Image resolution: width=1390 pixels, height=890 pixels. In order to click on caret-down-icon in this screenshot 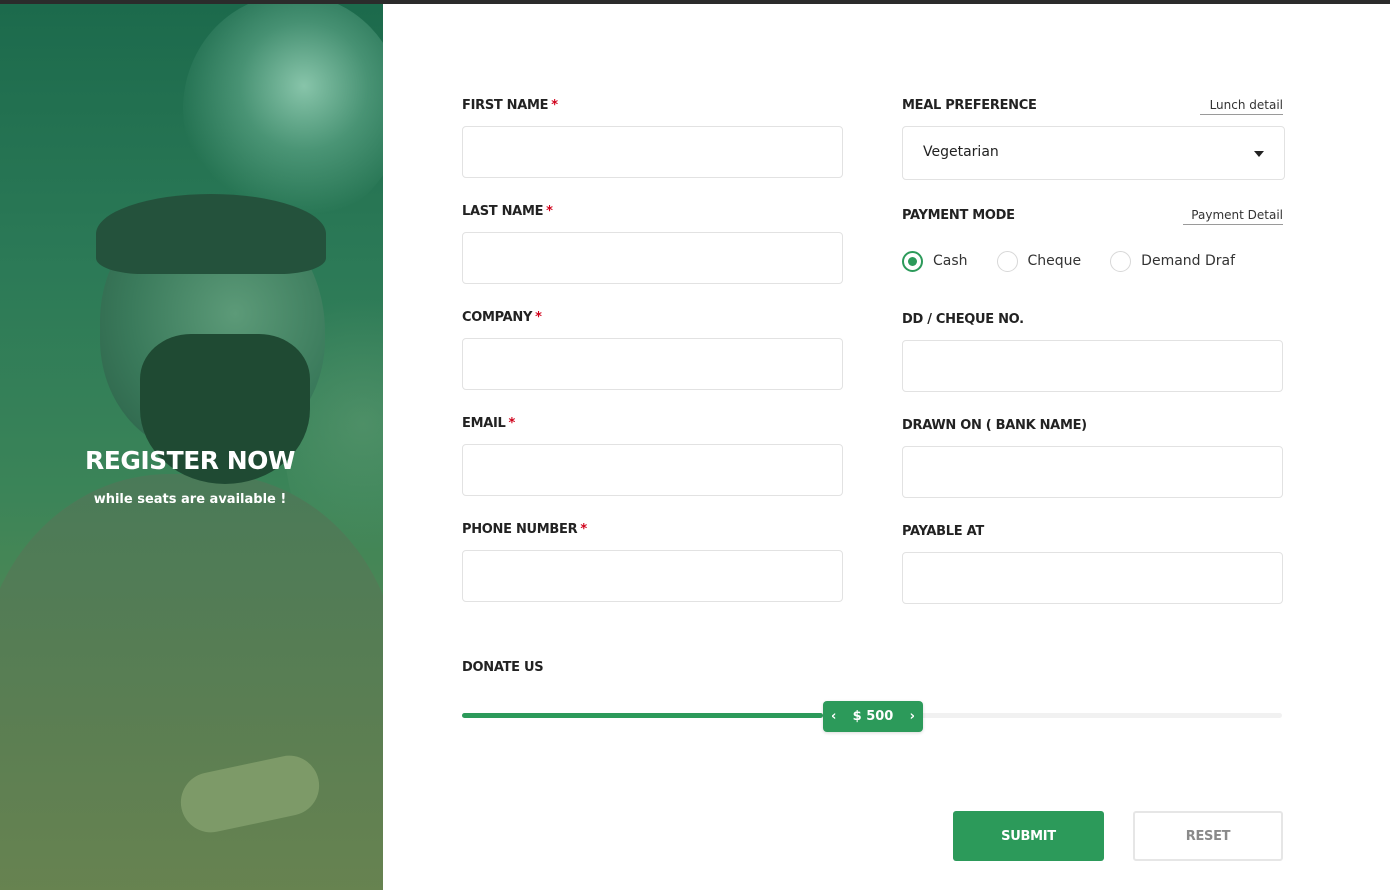, I will do `click(1259, 154)`.